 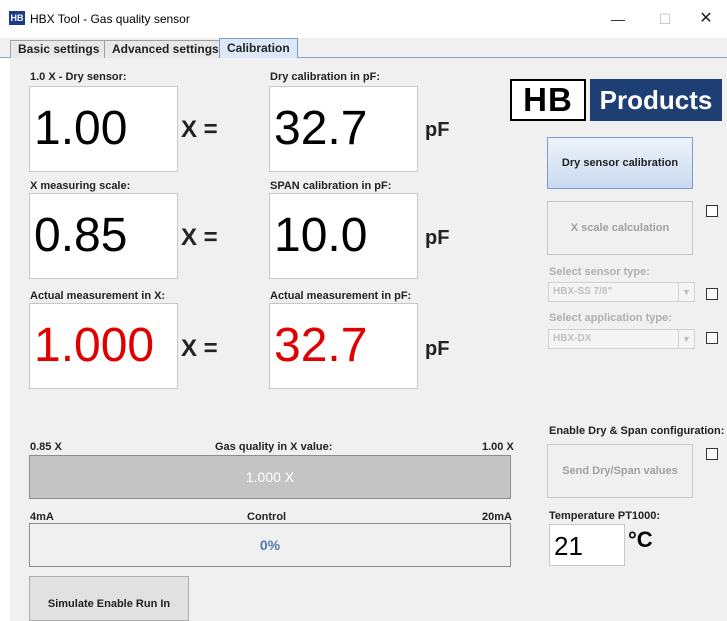 What do you see at coordinates (712, 454) in the screenshot?
I see `enable-config-checkbox` at bounding box center [712, 454].